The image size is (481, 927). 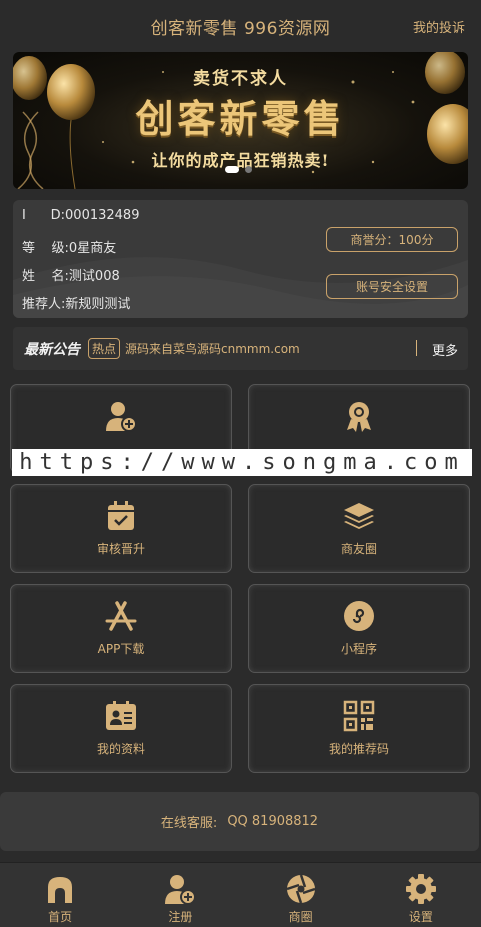 I want to click on qr-code-icon, so click(x=359, y=716).